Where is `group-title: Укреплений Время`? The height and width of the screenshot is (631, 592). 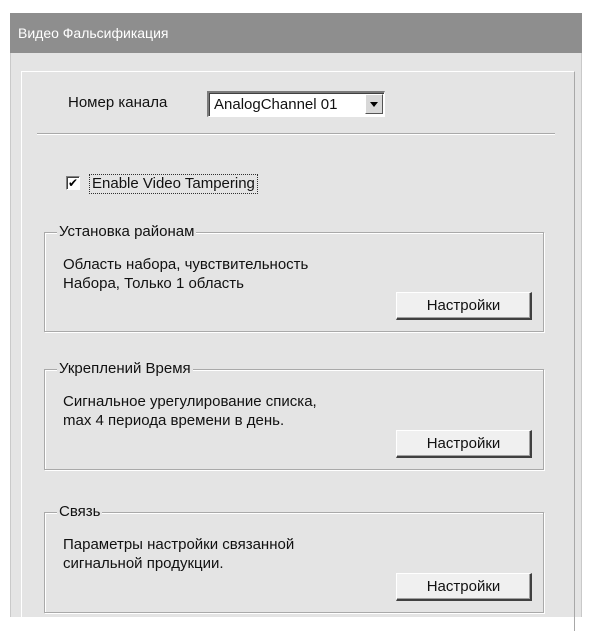 group-title: Укреплений Время is located at coordinates (125, 369).